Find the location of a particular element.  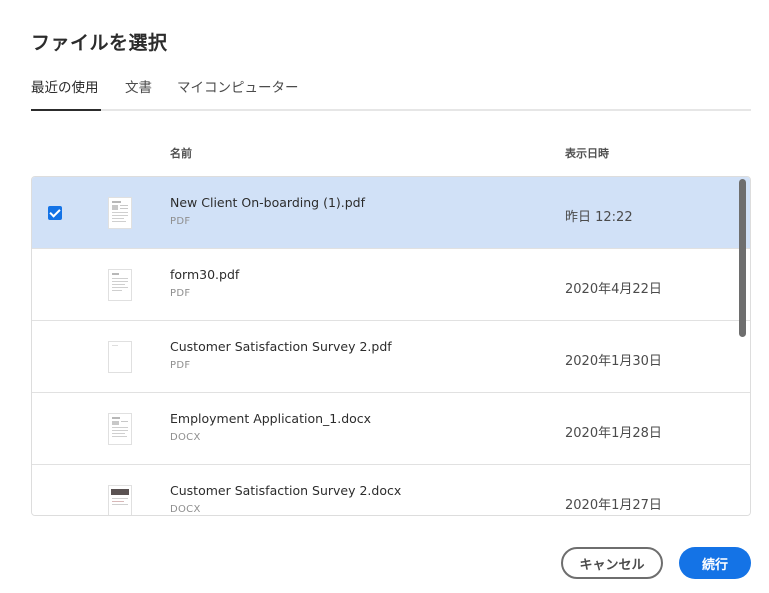

tab-my-computer: マイコンピューター is located at coordinates (238, 86).